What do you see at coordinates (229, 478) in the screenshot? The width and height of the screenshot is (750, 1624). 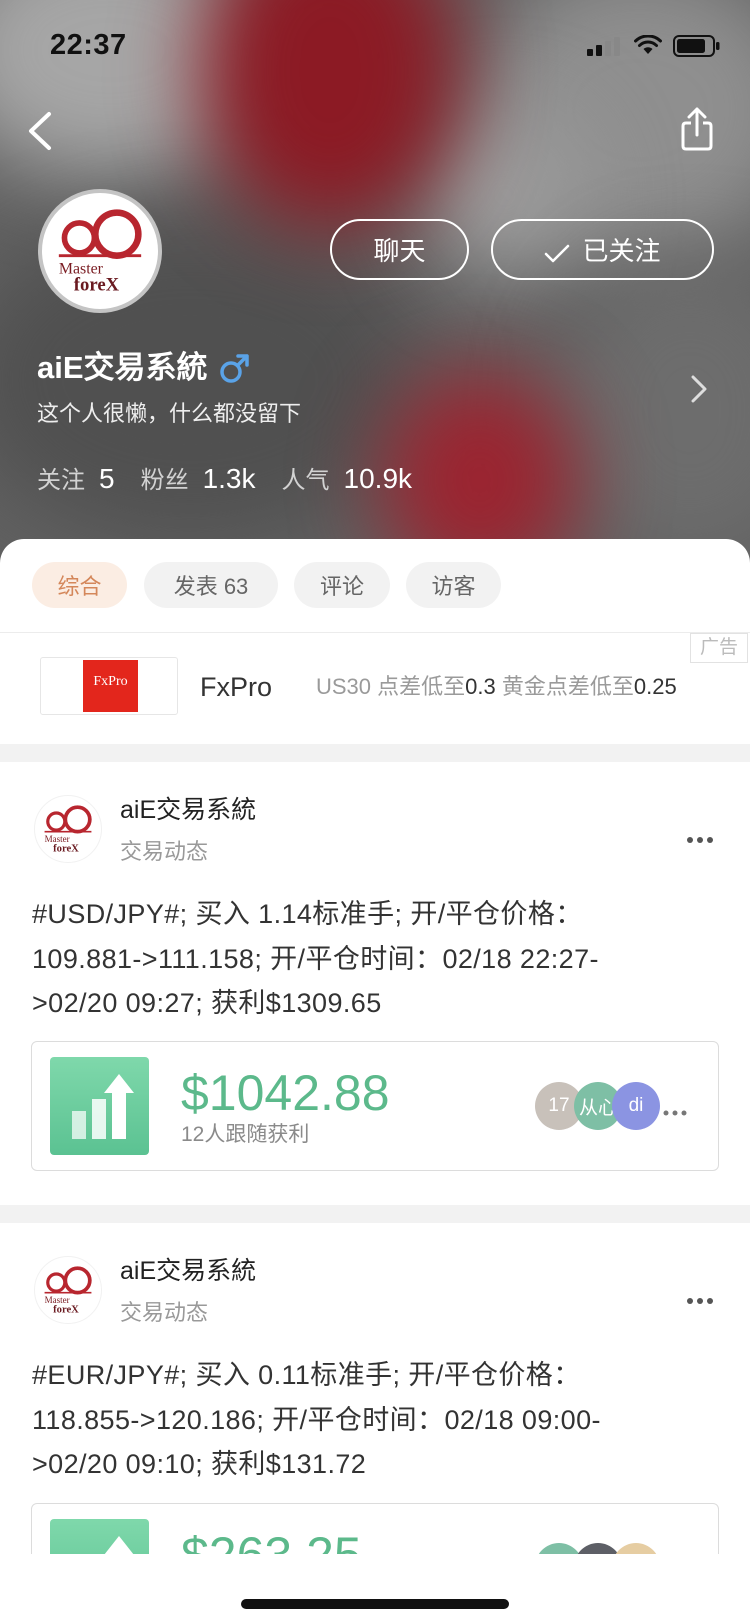 I see `stat-value: 1.3k` at bounding box center [229, 478].